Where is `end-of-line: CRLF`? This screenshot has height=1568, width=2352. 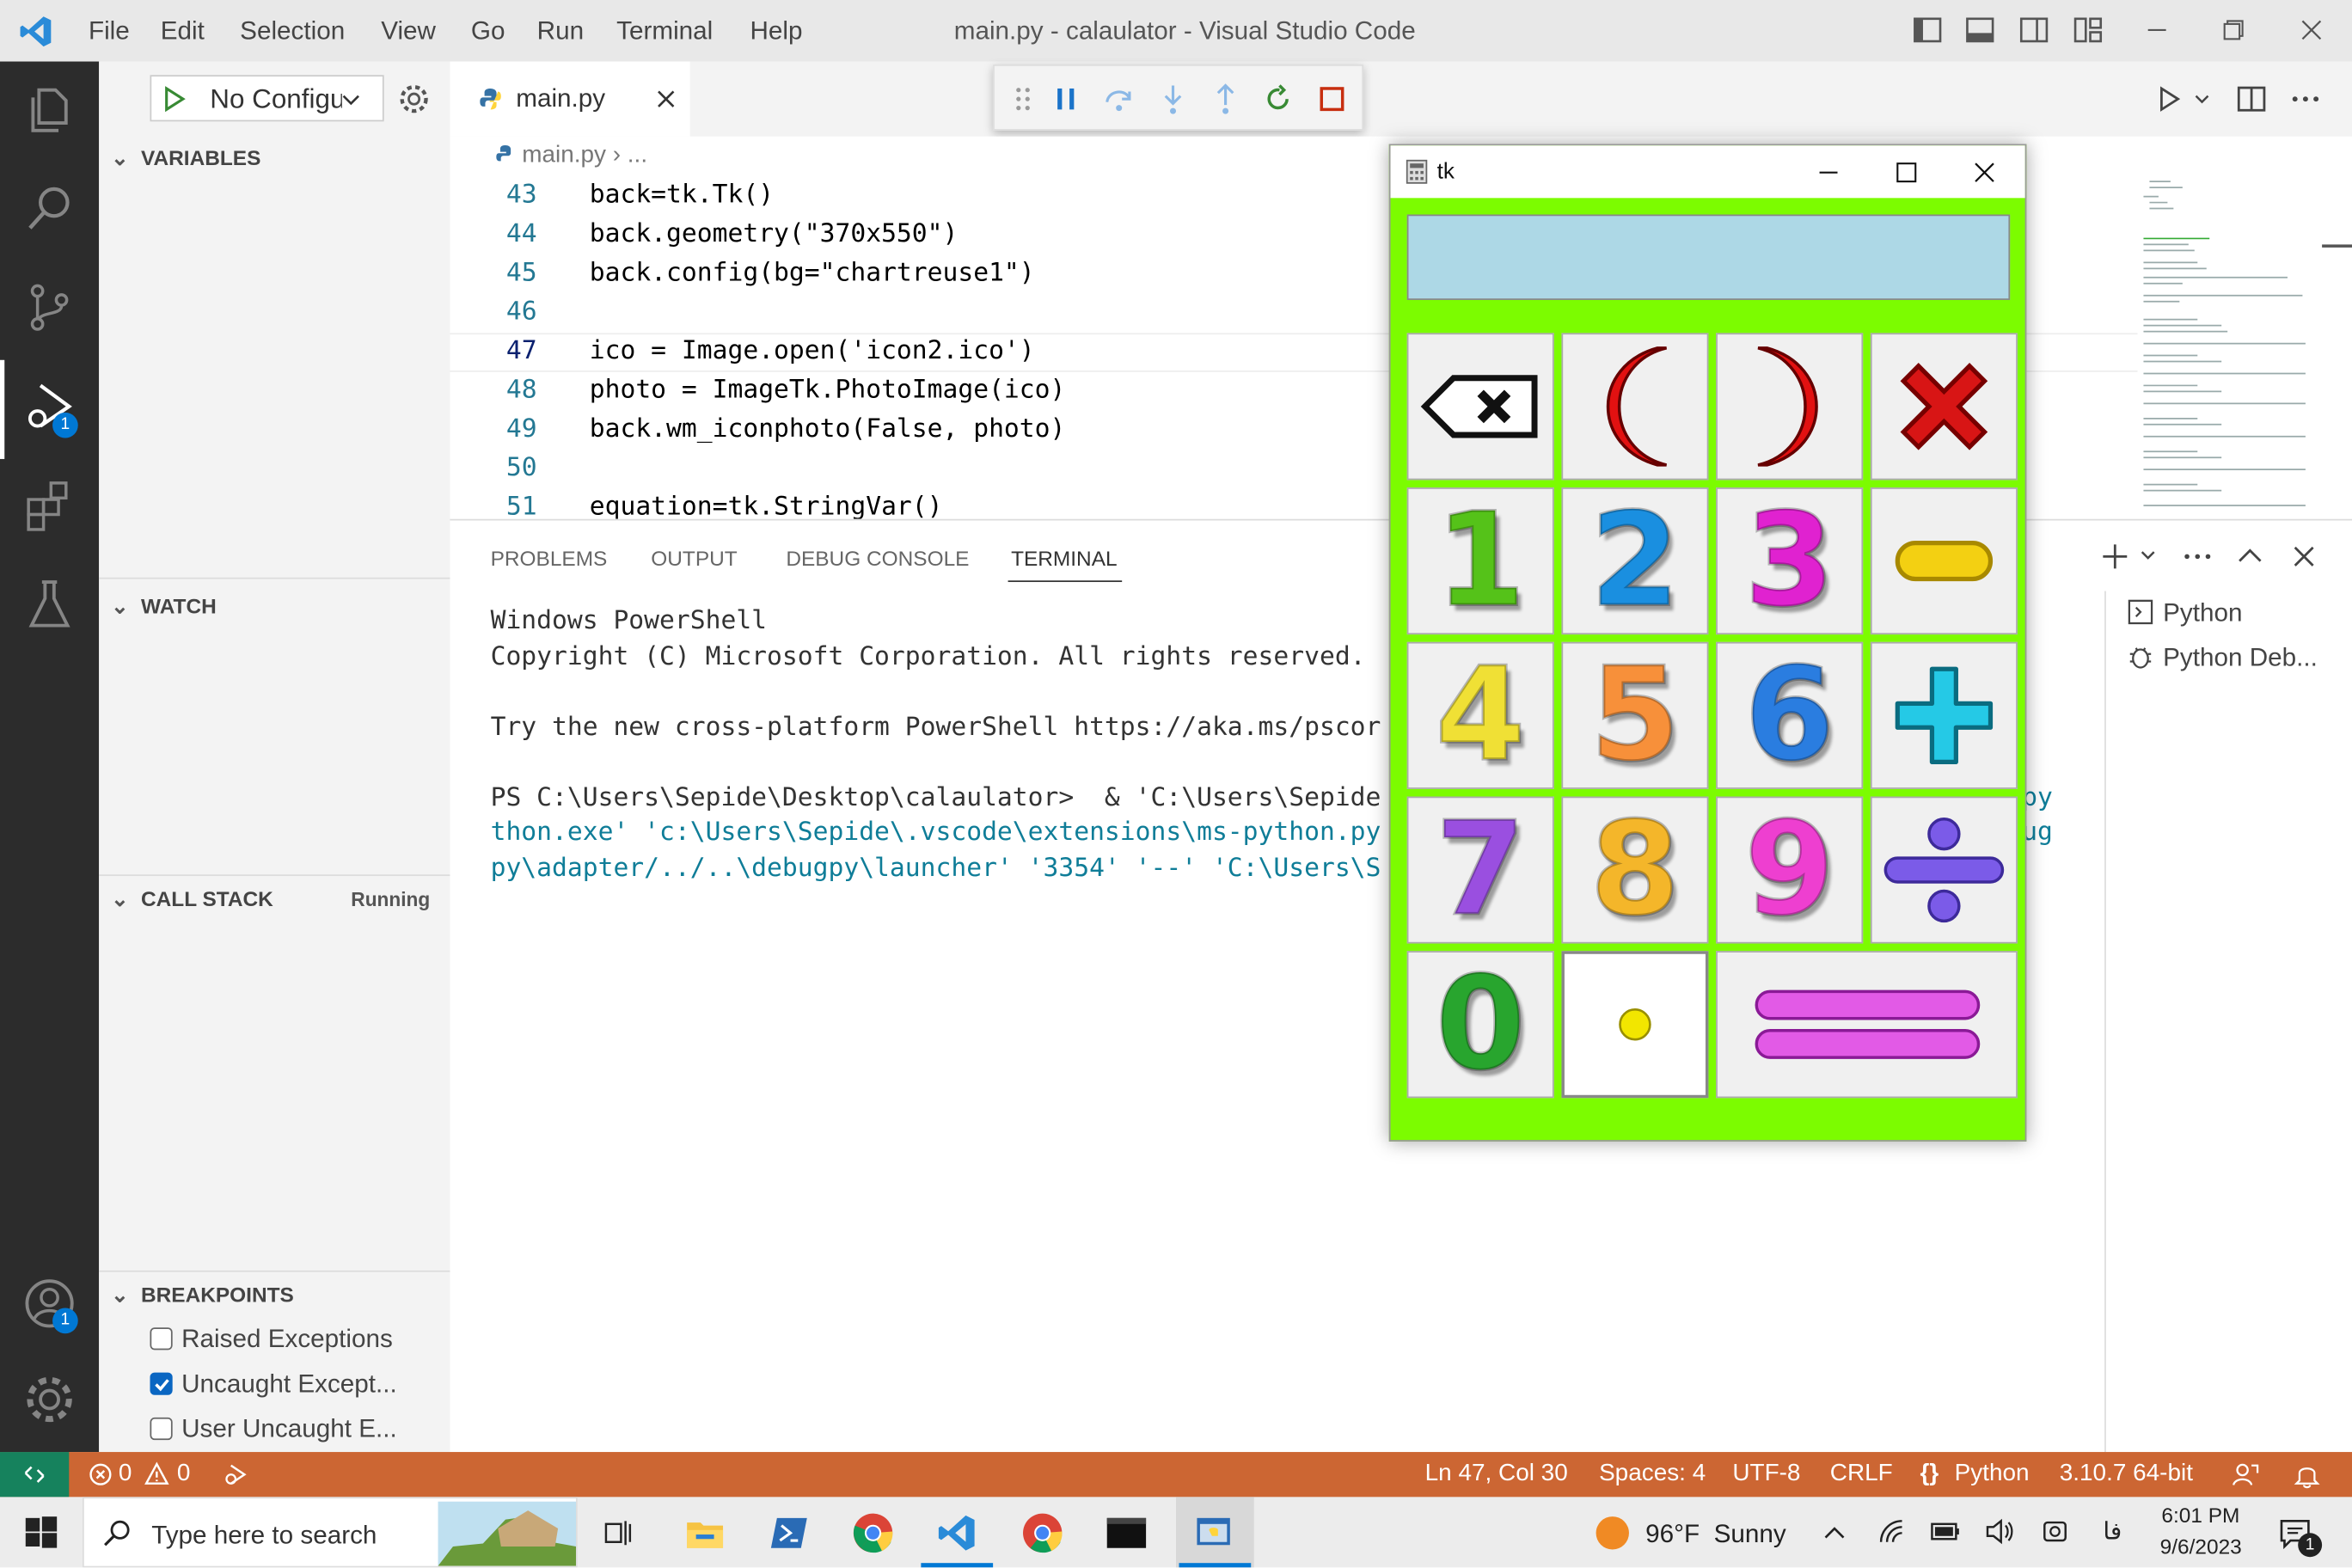 end-of-line: CRLF is located at coordinates (1861, 1474).